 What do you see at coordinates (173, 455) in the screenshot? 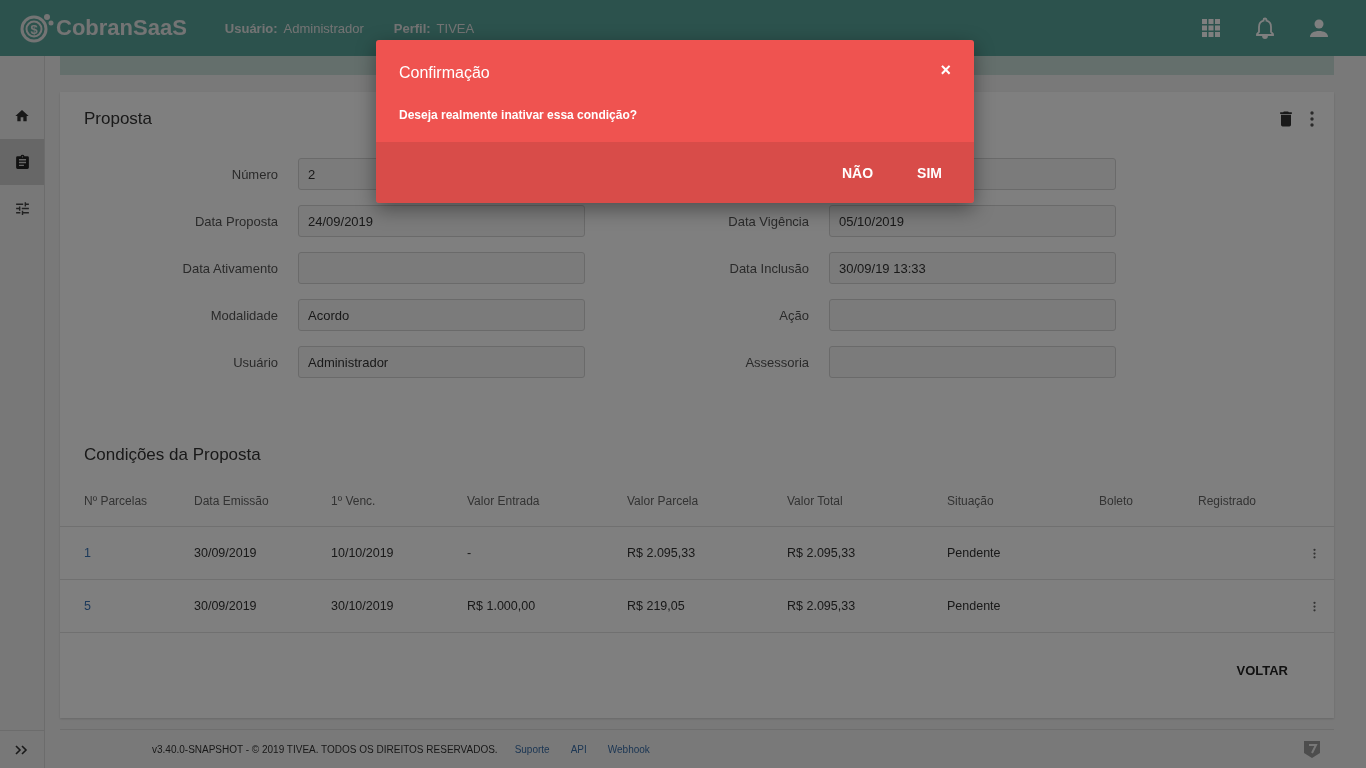
I see `section-title: Condições da Proposta` at bounding box center [173, 455].